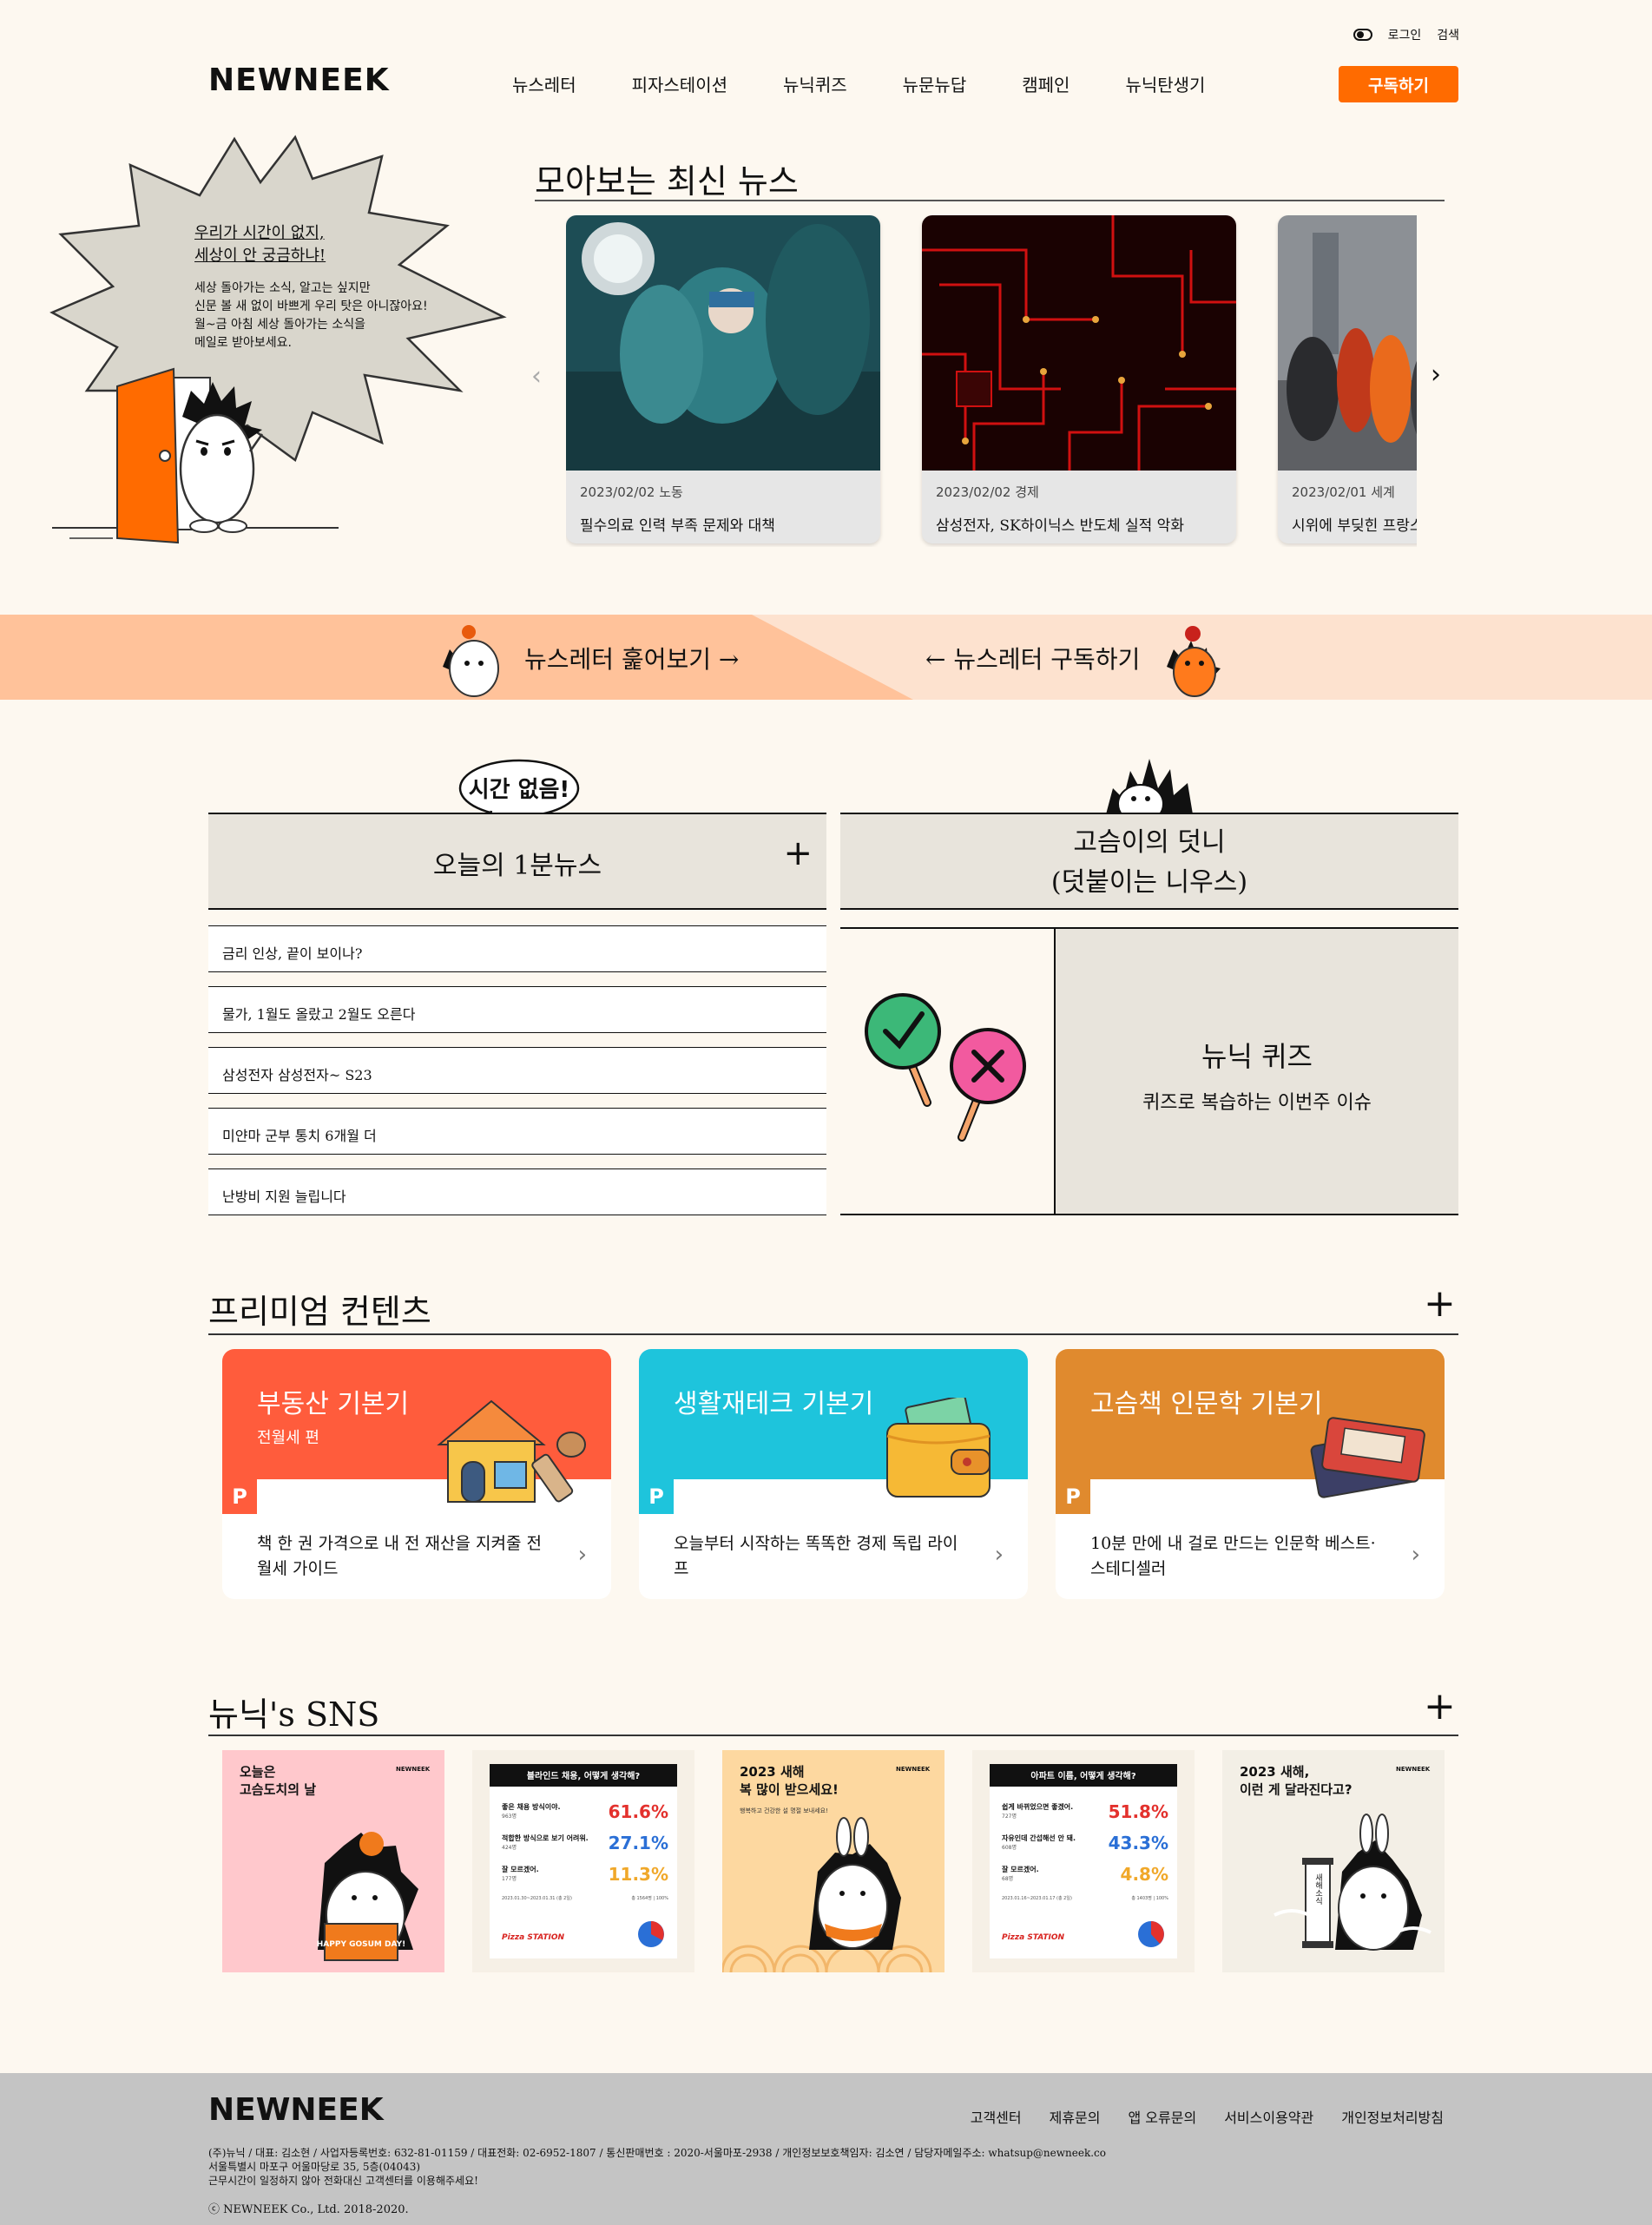  What do you see at coordinates (1343, 492) in the screenshot?
I see `card-meta: 2023/02/01 세계` at bounding box center [1343, 492].